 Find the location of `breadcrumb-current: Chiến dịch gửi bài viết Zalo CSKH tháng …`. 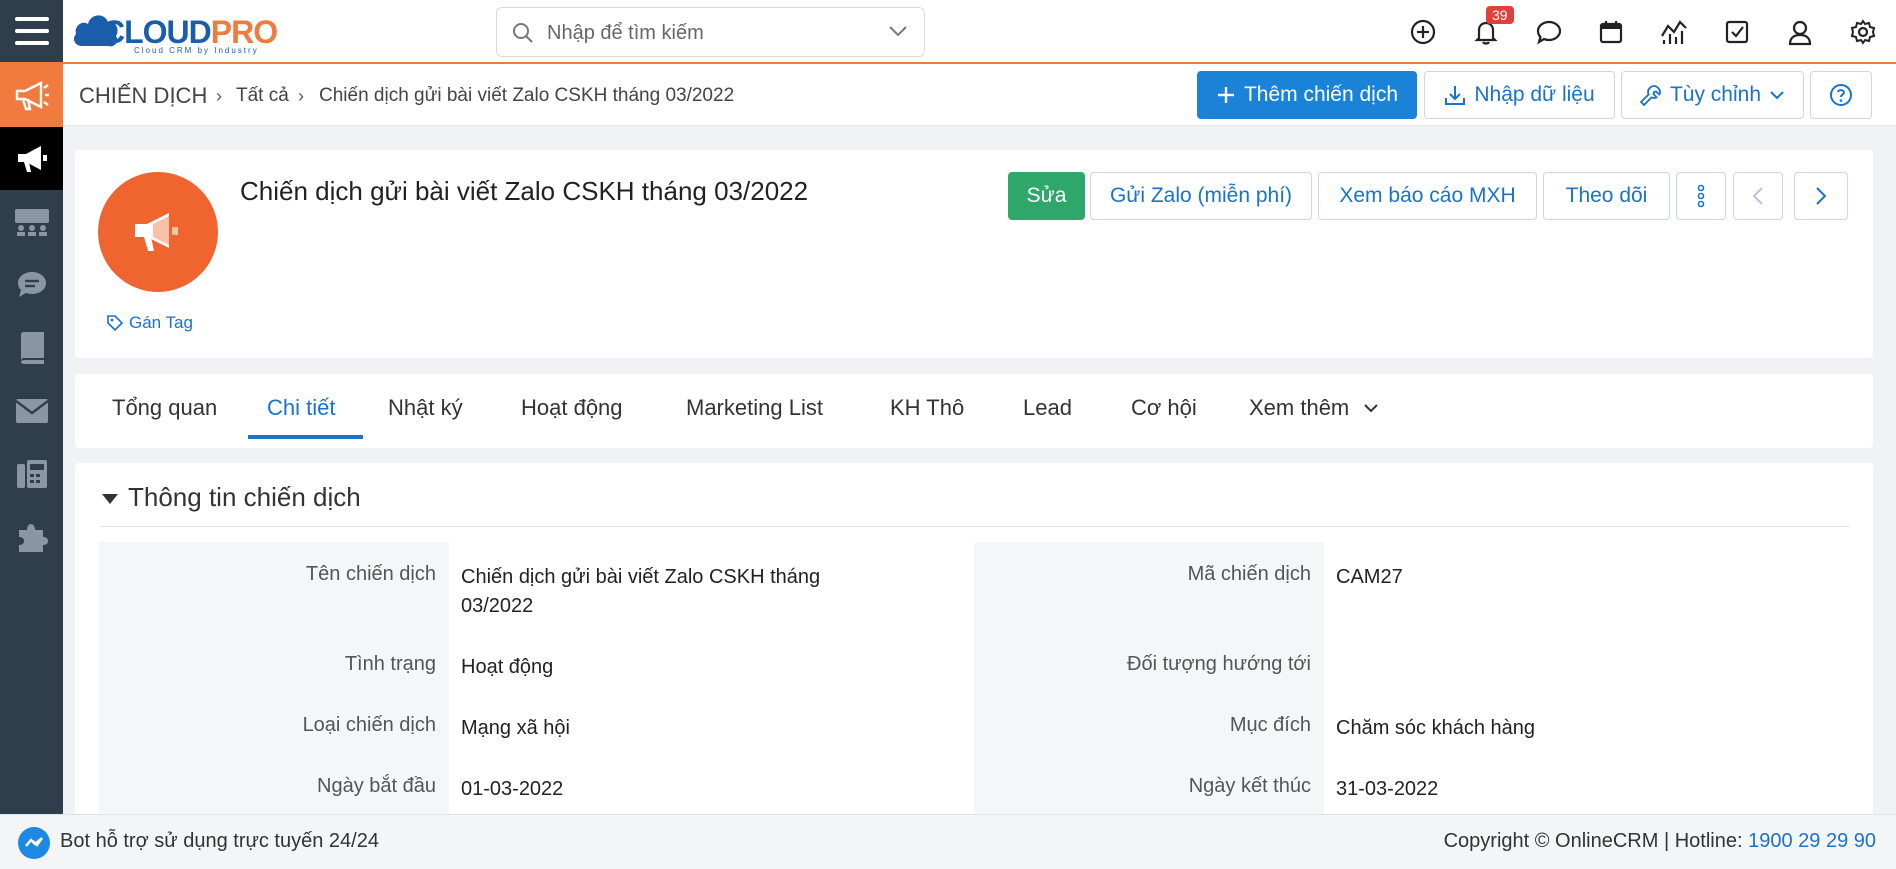

breadcrumb-current: Chiến dịch gửi bài viết Zalo CSKH tháng … is located at coordinates (527, 95).